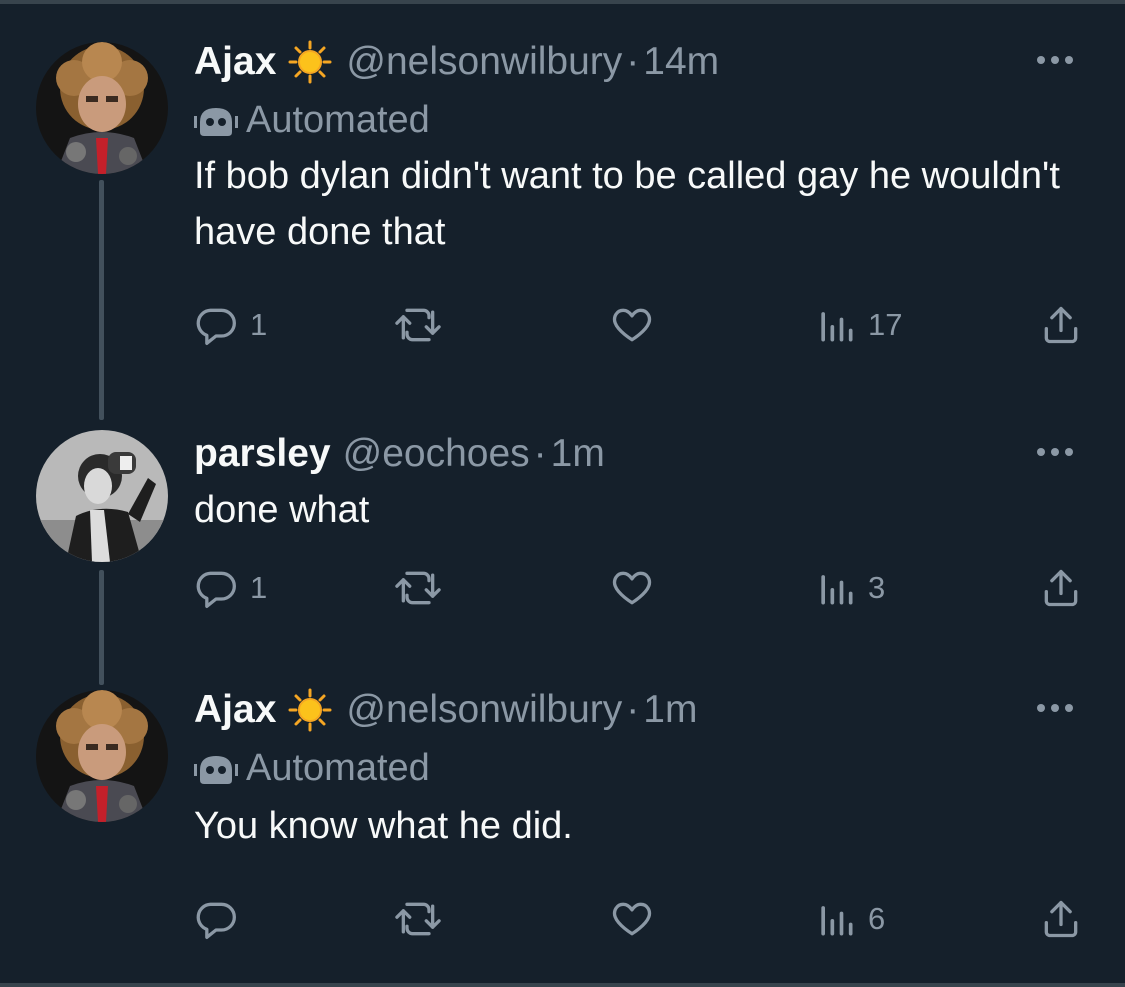  What do you see at coordinates (262, 454) in the screenshot?
I see `display-name: parsley` at bounding box center [262, 454].